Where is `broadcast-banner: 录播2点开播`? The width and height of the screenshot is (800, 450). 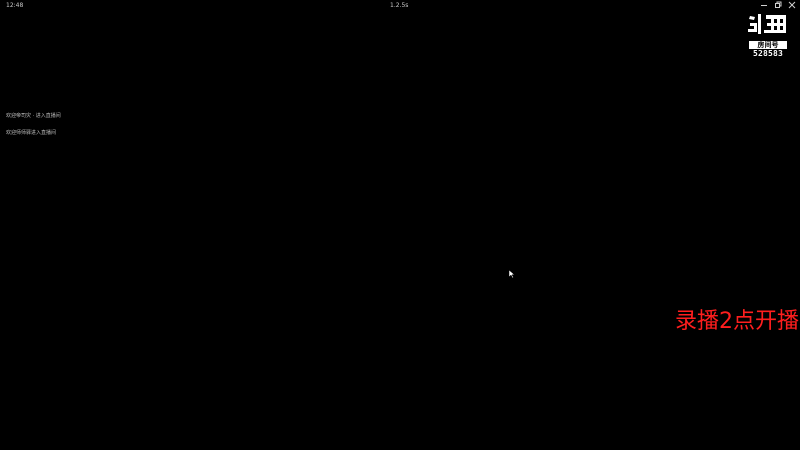 broadcast-banner: 录播2点开播 is located at coordinates (737, 321).